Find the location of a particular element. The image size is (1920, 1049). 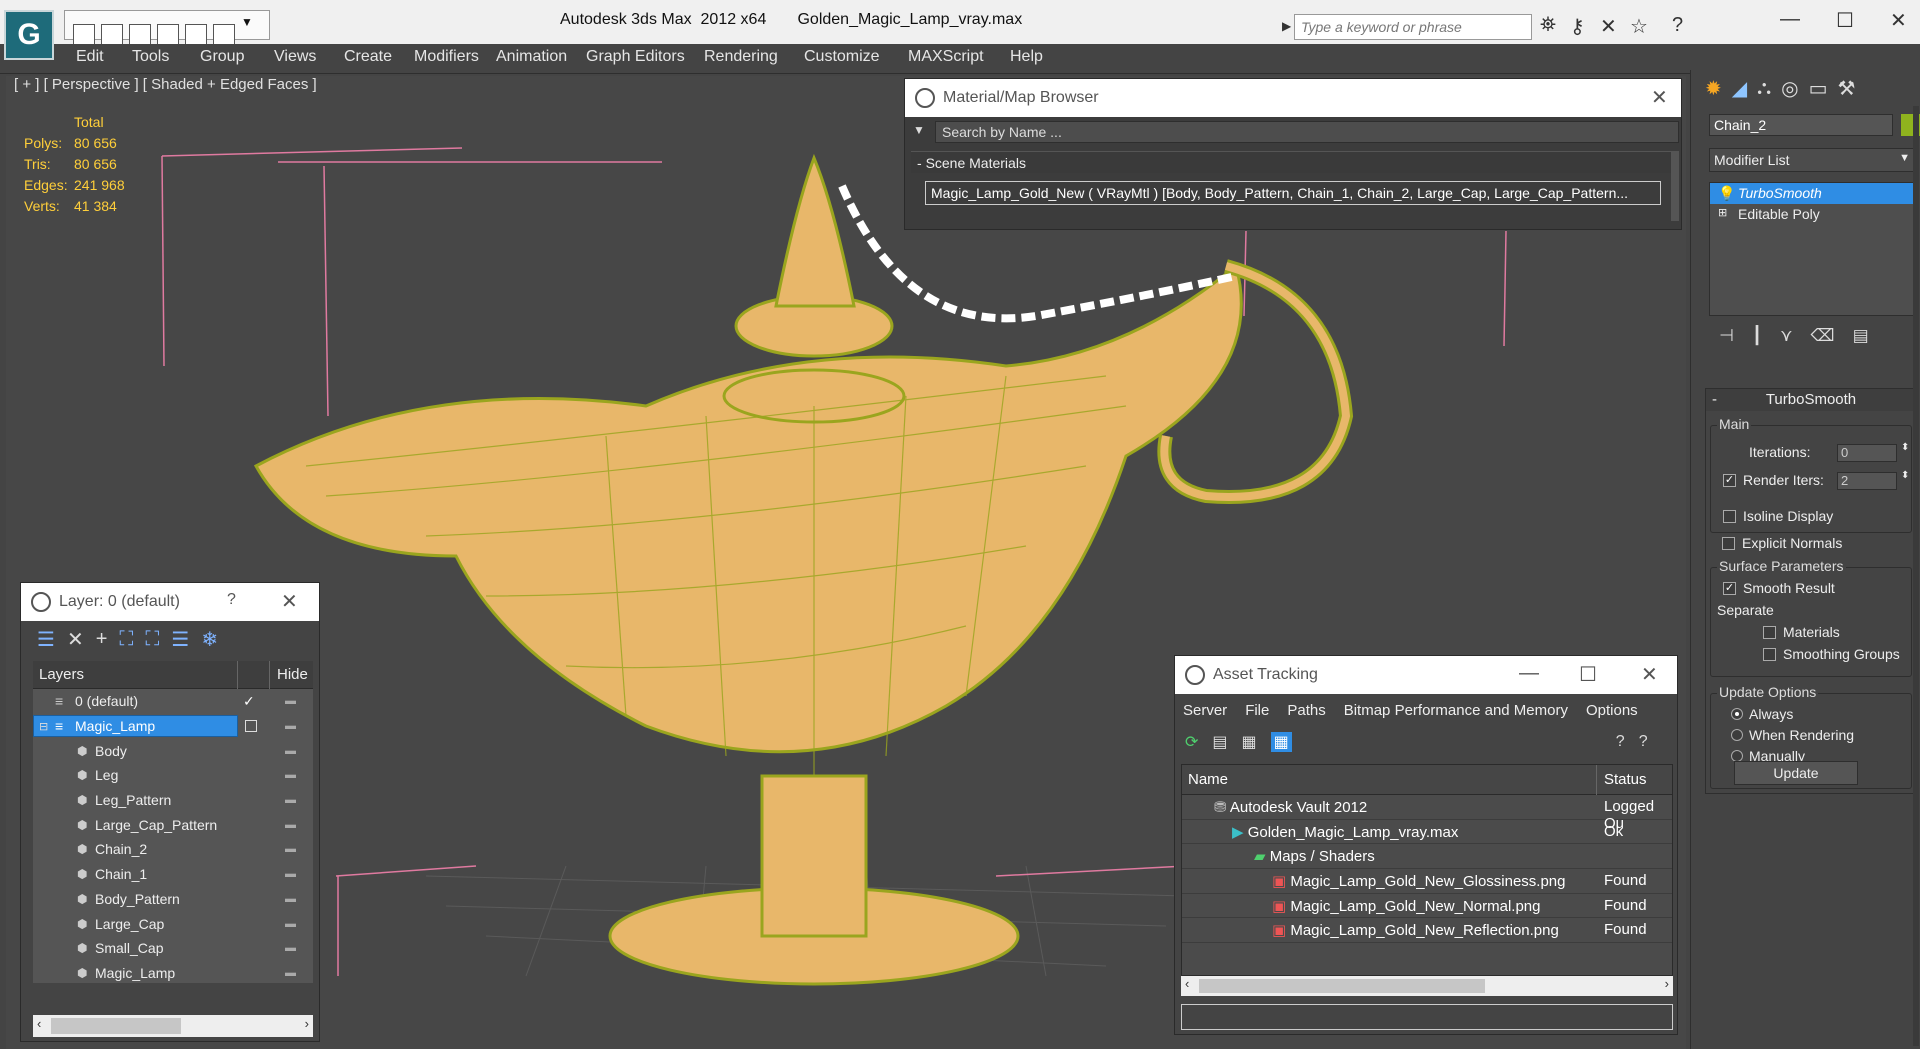

vertical-scrollbar is located at coordinates (1675, 186).